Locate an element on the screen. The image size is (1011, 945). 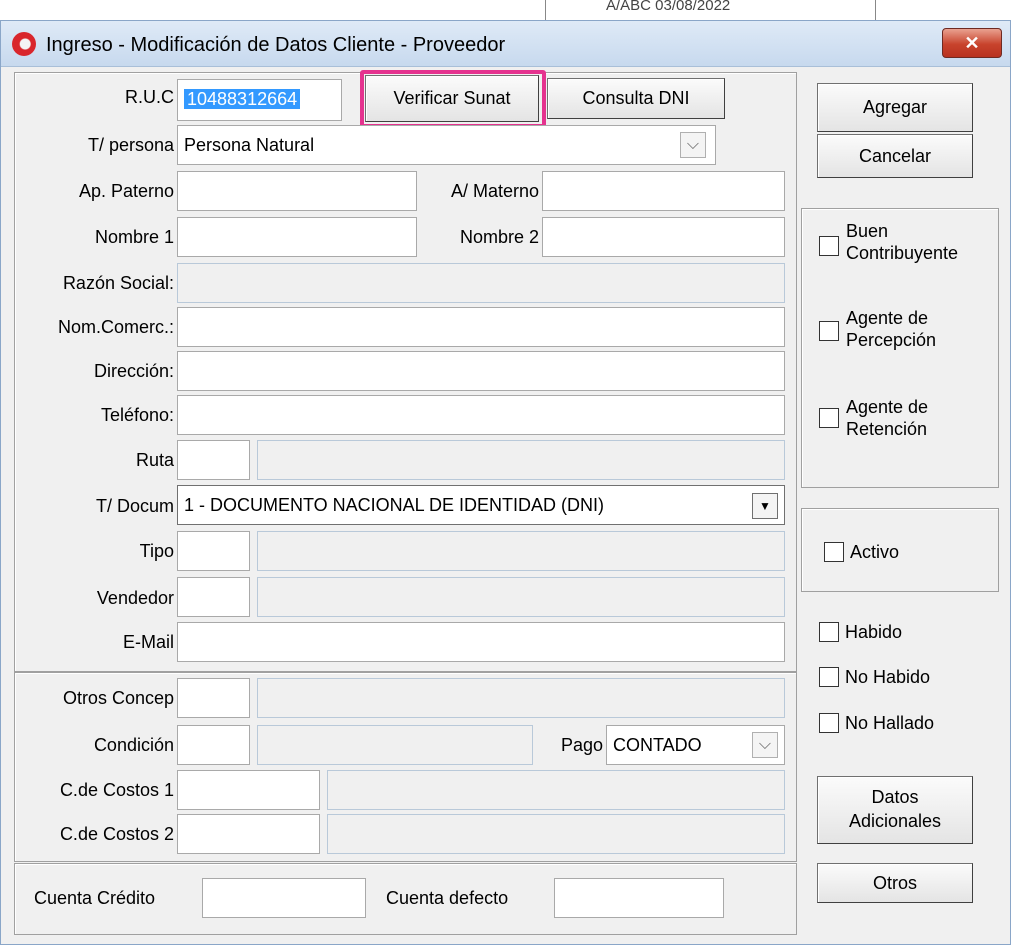
vendedor-desc-input is located at coordinates (521, 597).